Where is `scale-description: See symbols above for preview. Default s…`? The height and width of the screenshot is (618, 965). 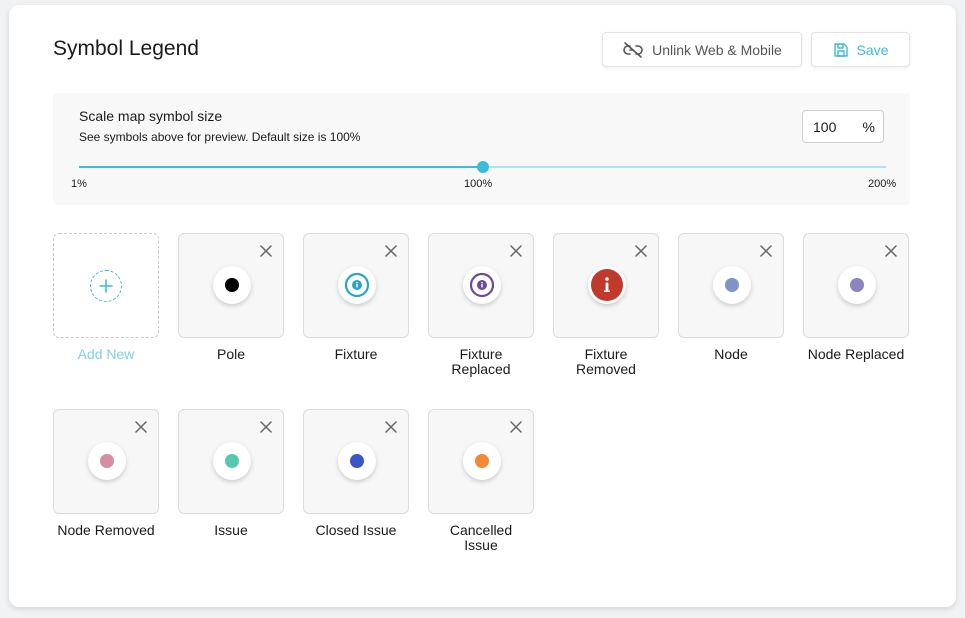 scale-description: See symbols above for preview. Default s… is located at coordinates (220, 137).